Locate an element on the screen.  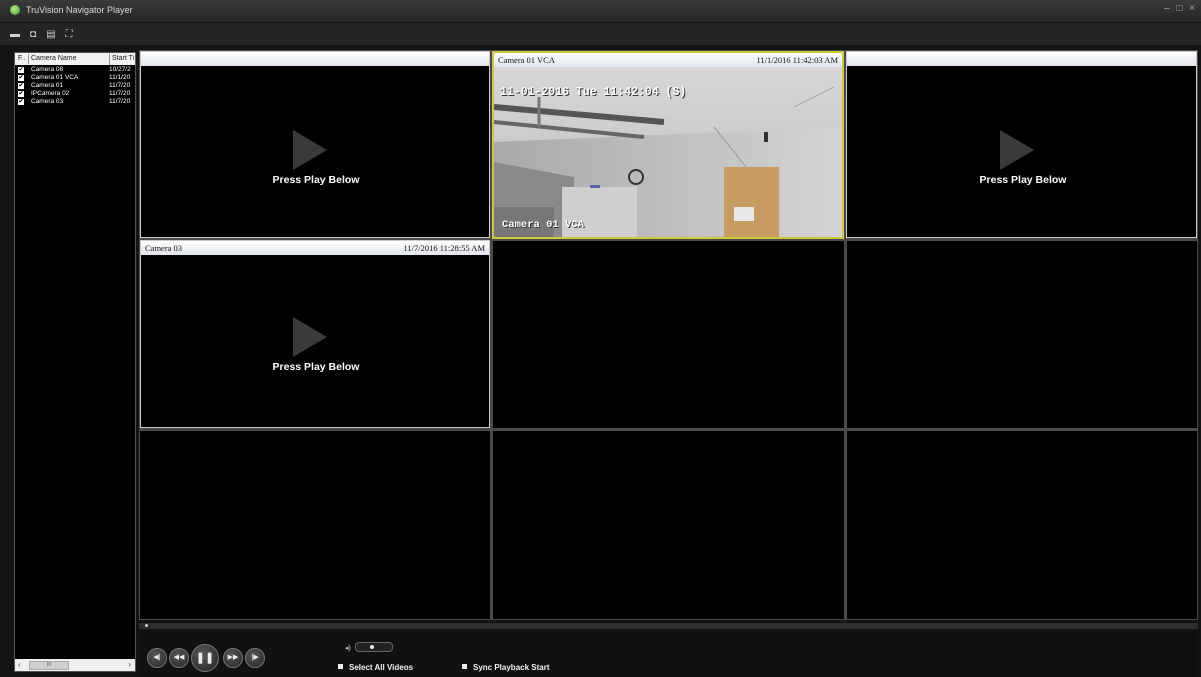
select-all-videos-option: Select All Videos is located at coordinates (375, 667).